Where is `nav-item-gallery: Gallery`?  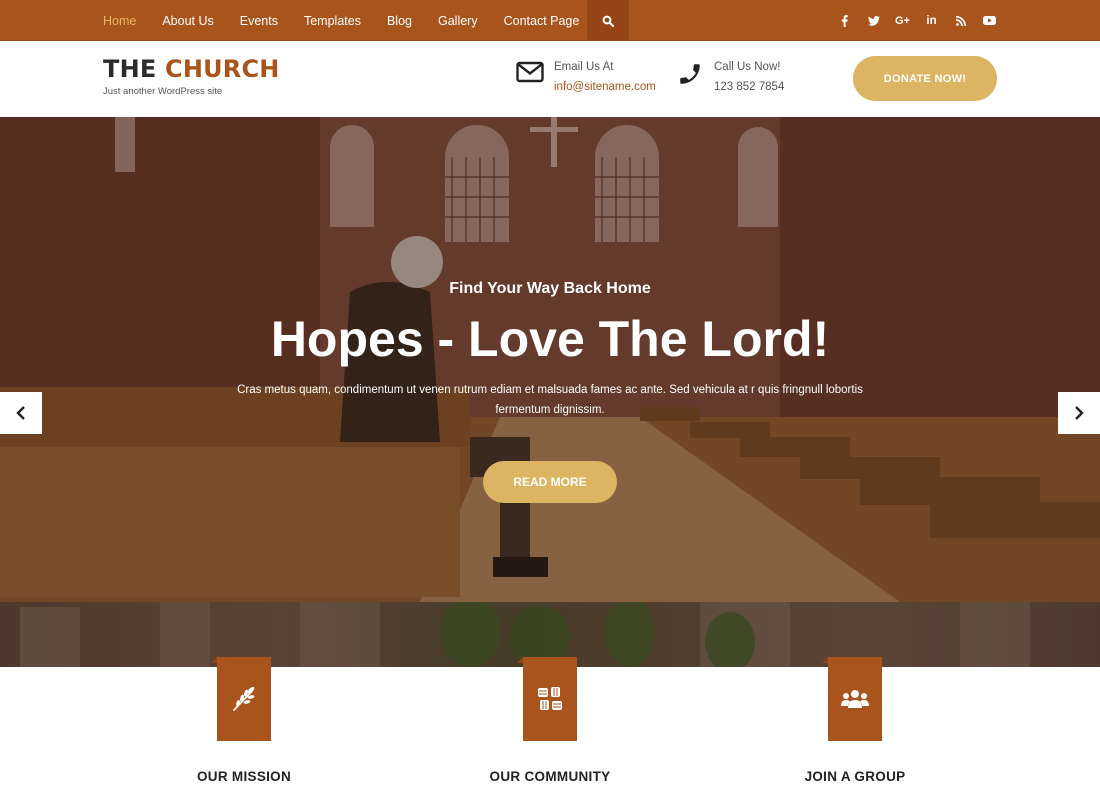
nav-item-gallery: Gallery is located at coordinates (458, 21).